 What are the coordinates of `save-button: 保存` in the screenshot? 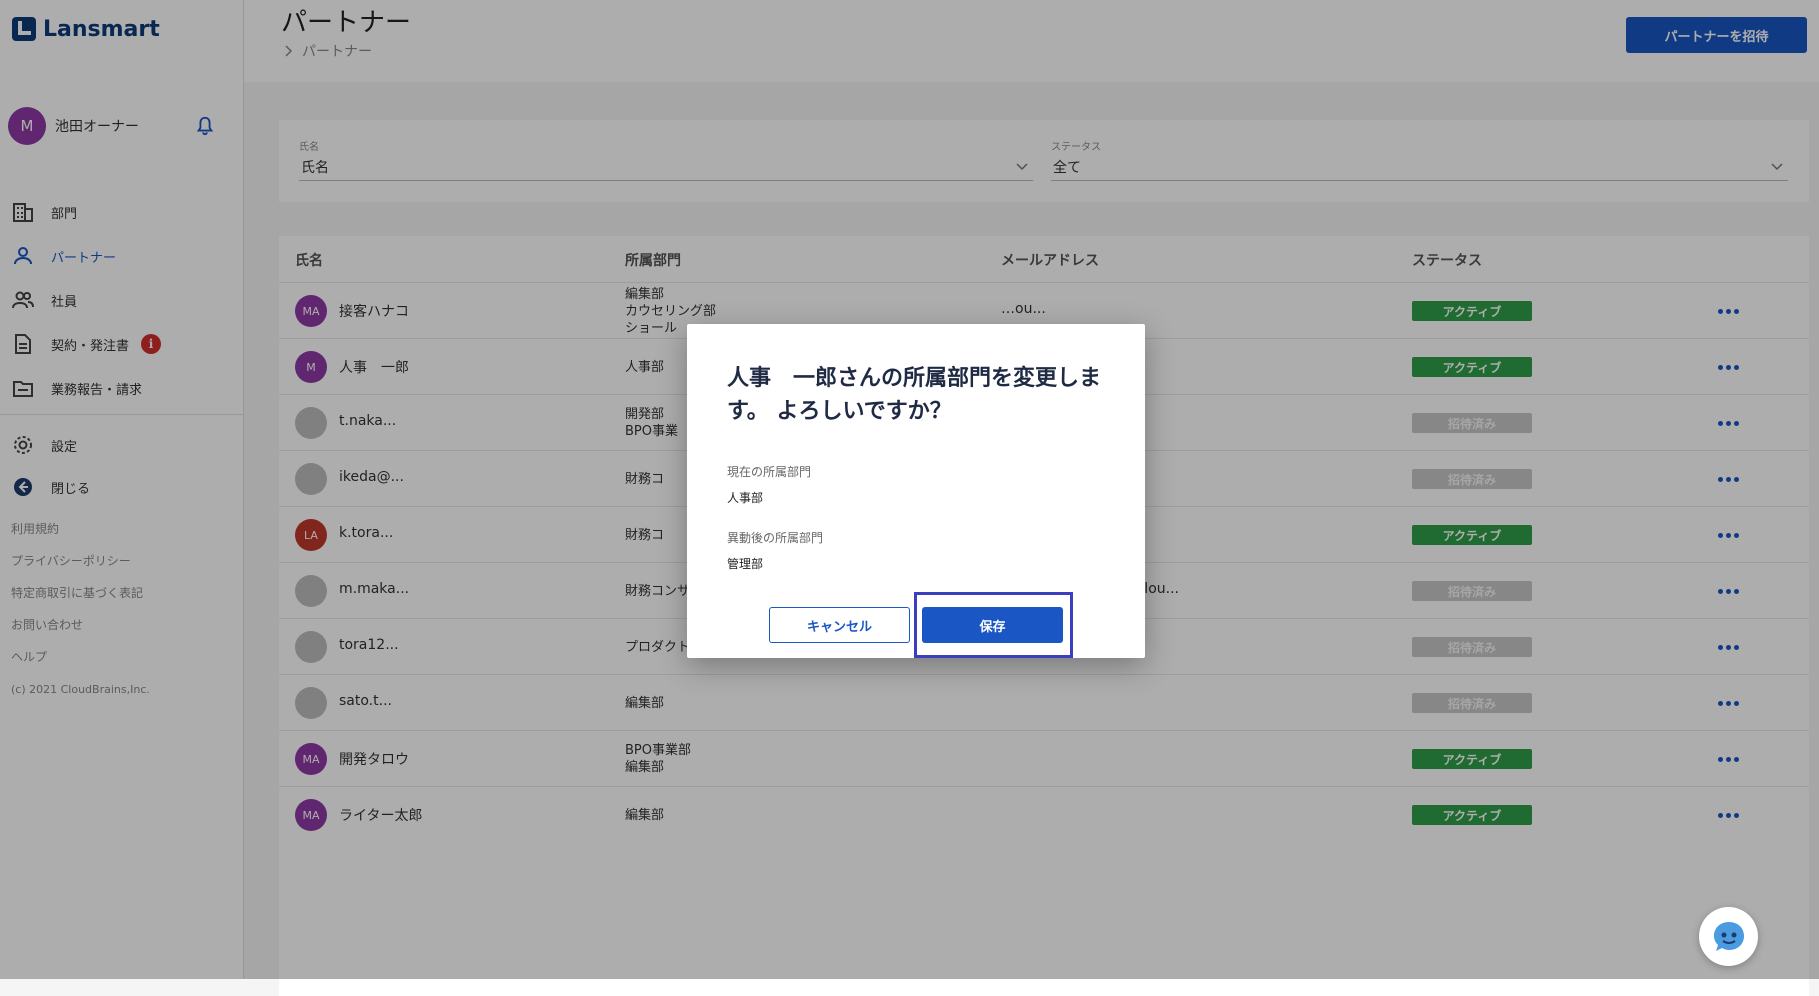 It's located at (992, 625).